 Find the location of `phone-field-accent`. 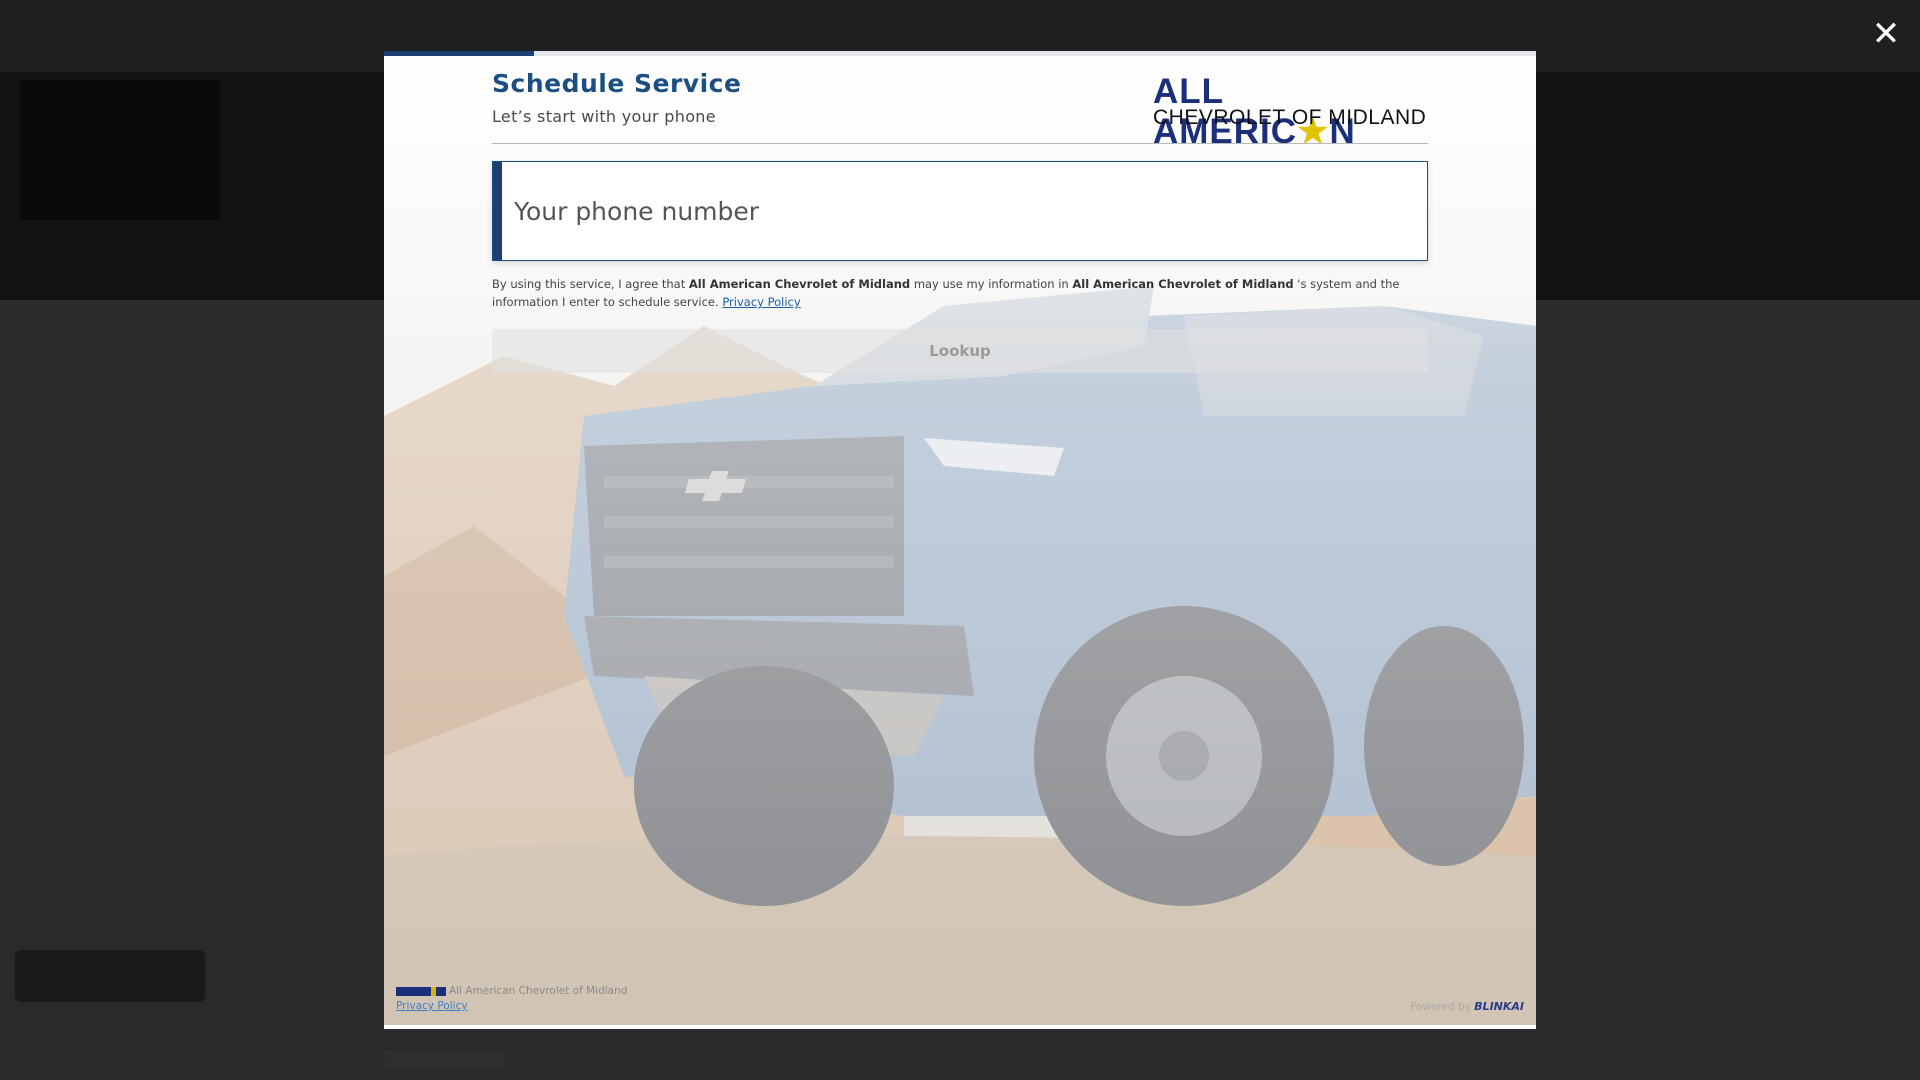

phone-field-accent is located at coordinates (497, 211).